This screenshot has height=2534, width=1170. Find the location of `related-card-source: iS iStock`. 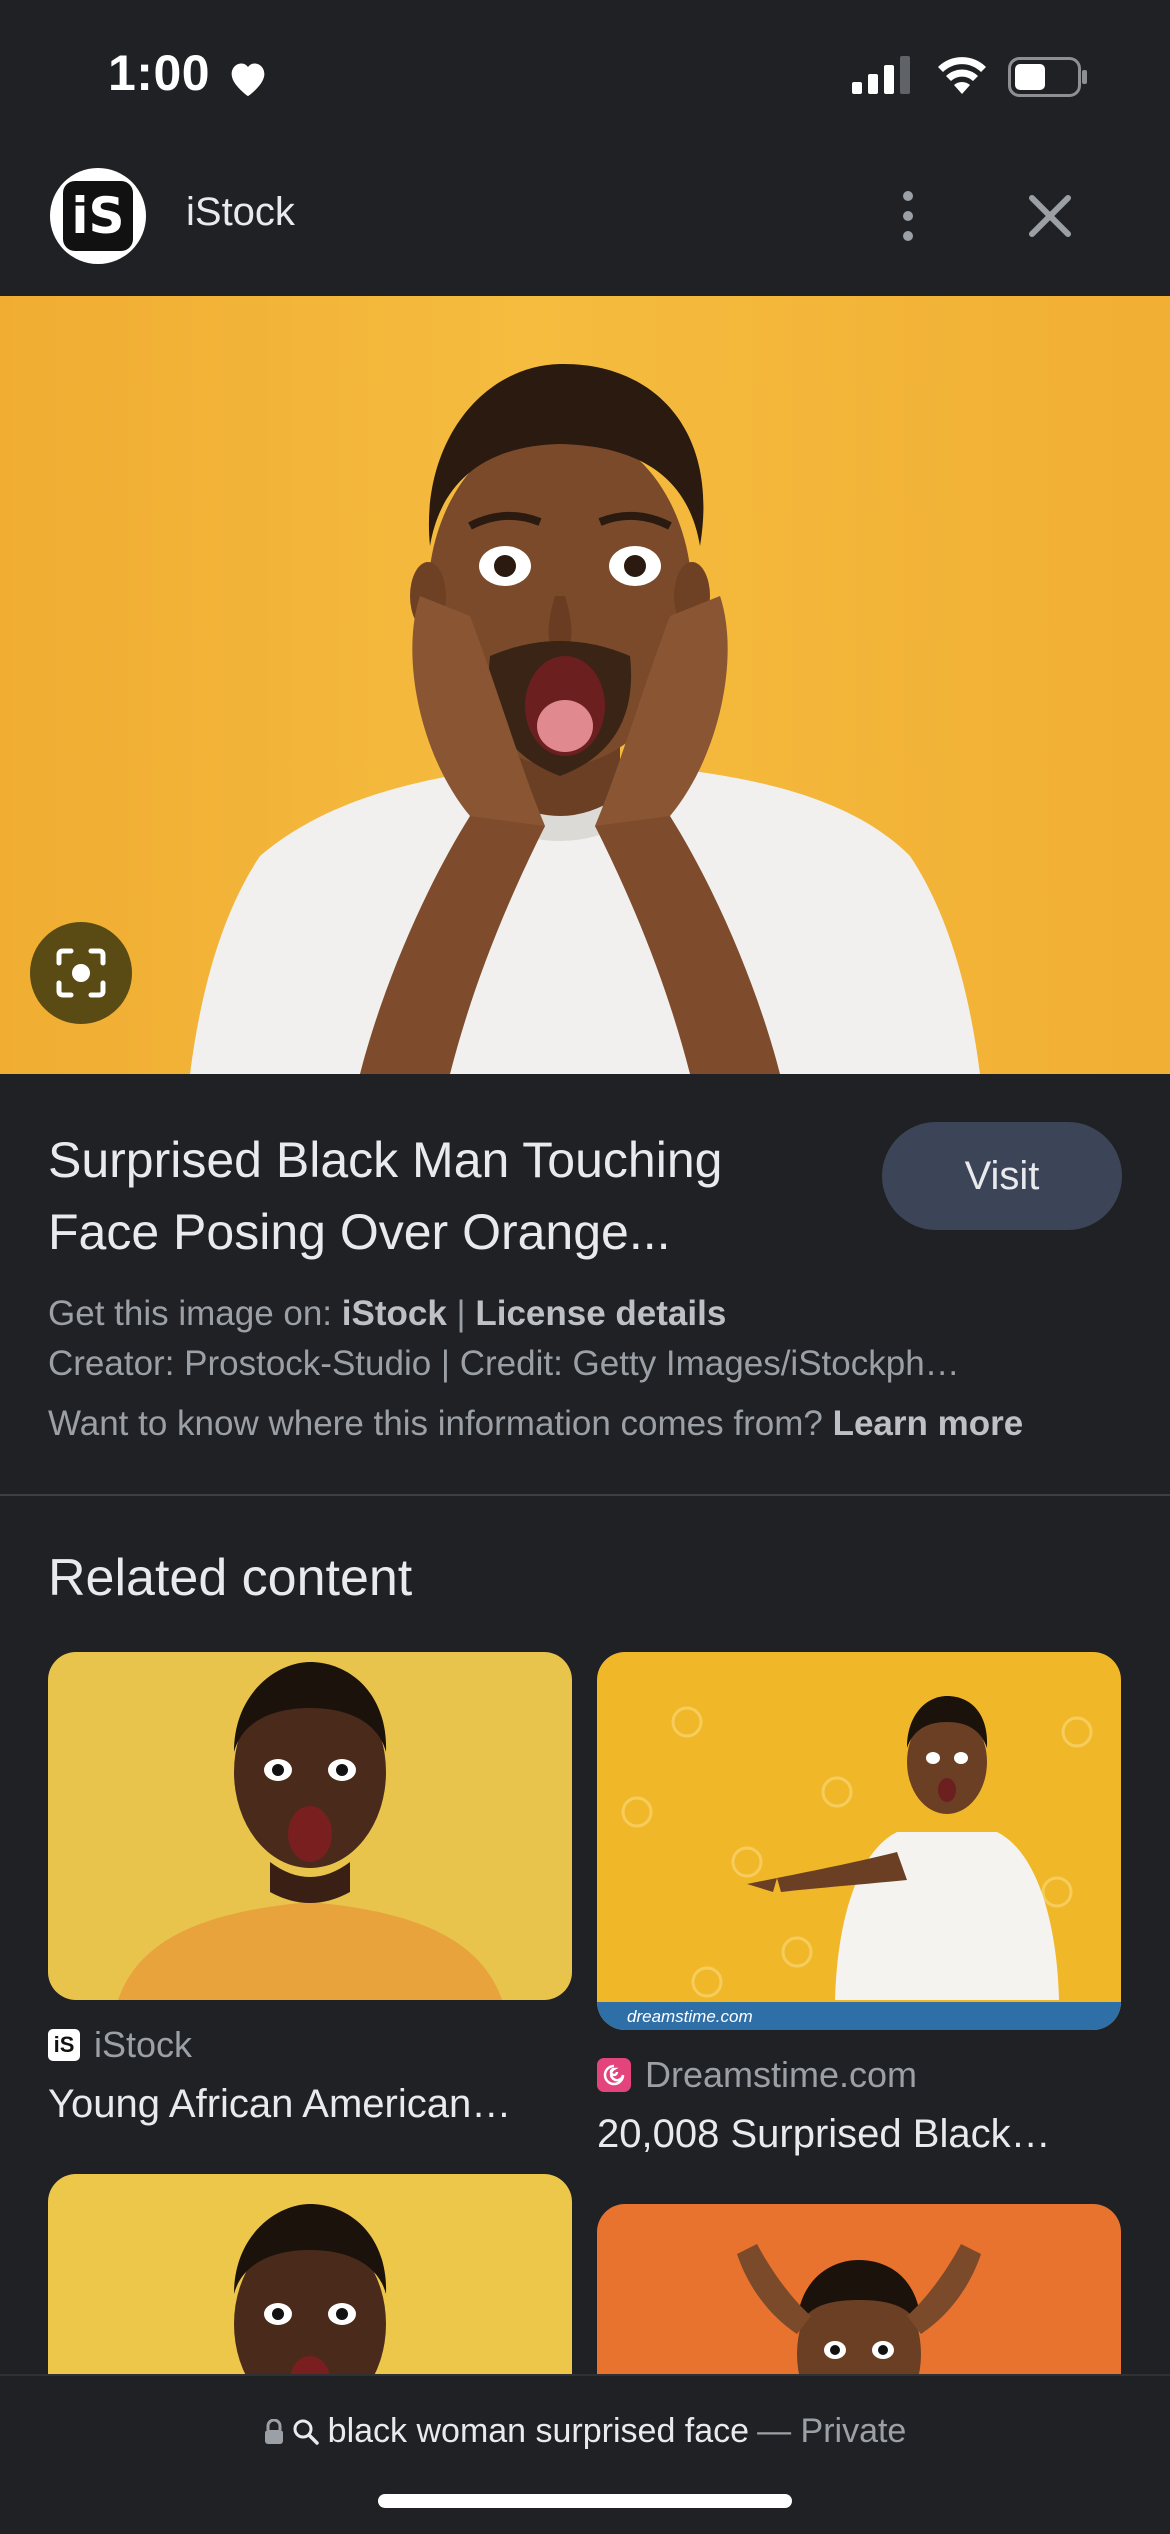

related-card-source: iS iStock is located at coordinates (120, 2045).